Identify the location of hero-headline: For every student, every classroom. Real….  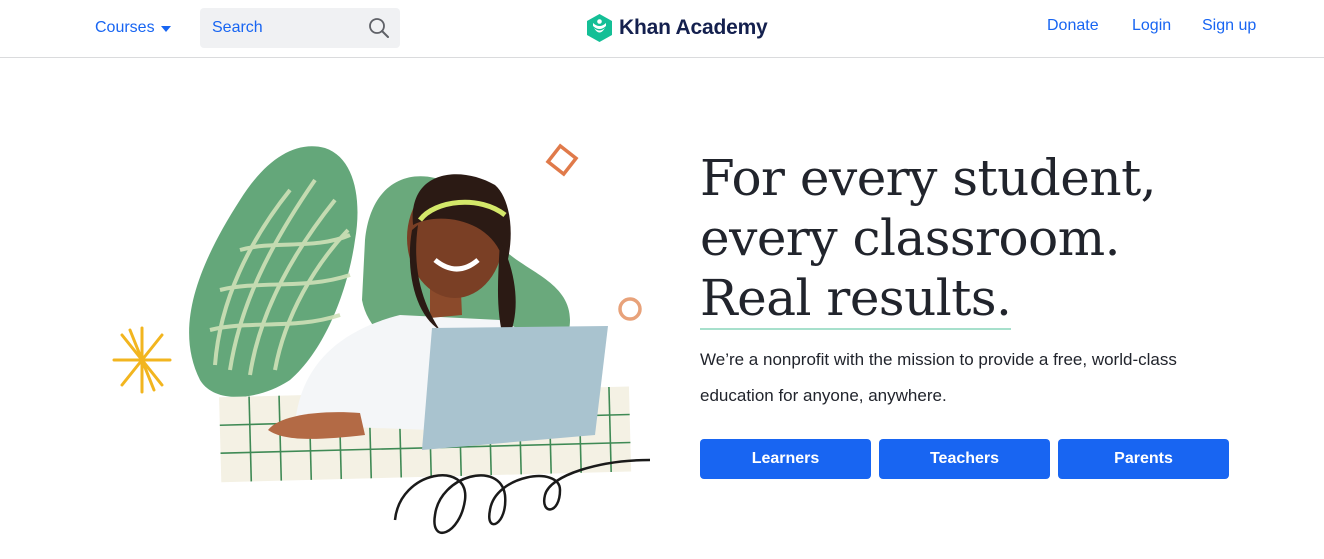
(928, 239).